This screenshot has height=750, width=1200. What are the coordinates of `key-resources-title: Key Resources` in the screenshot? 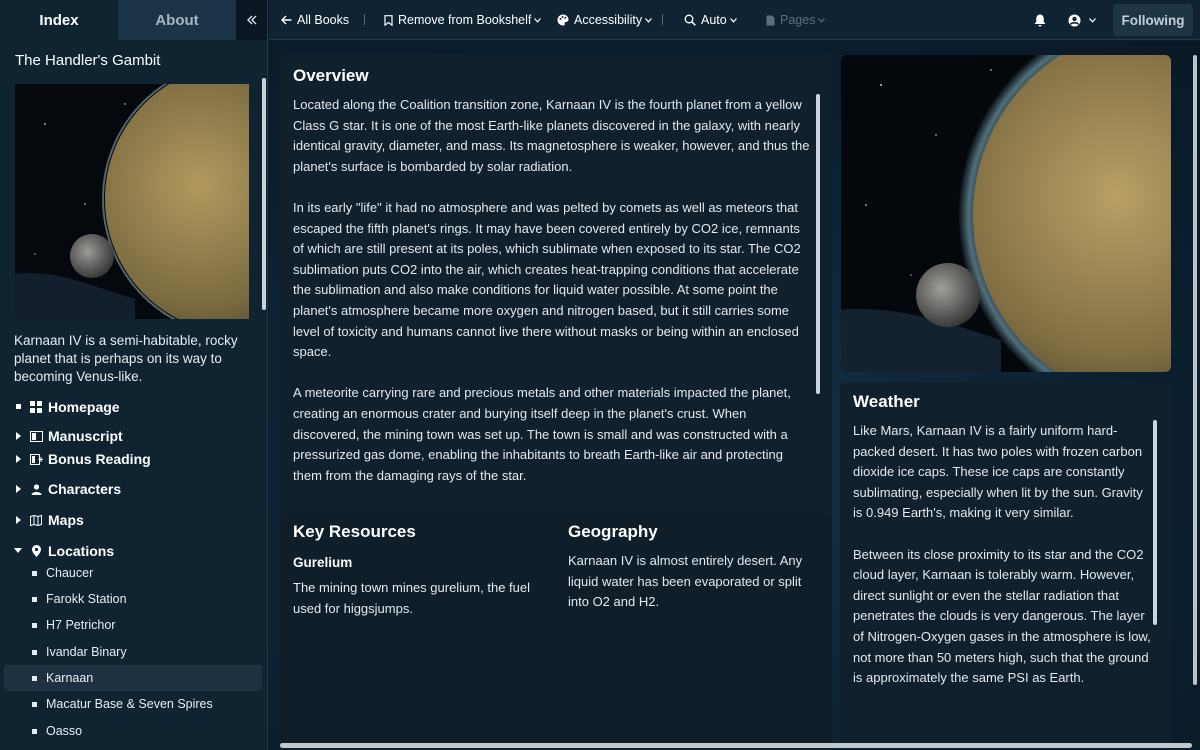 It's located at (354, 531).